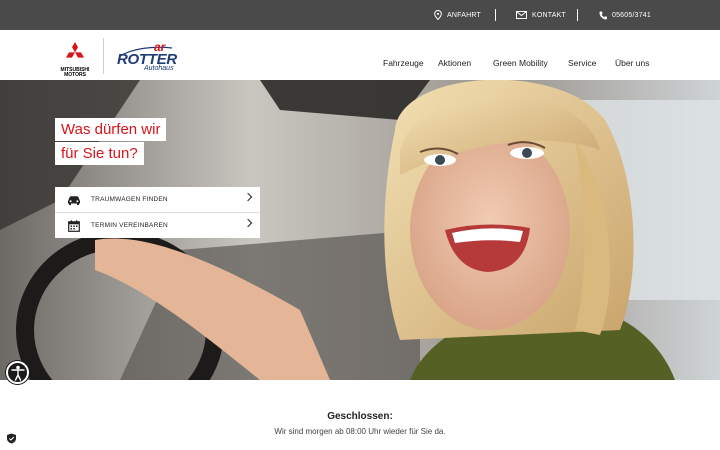 Image resolution: width=720 pixels, height=450 pixels. Describe the element at coordinates (129, 225) in the screenshot. I see `termin-vereinbaren-label: TERMIN VEREINBAREN` at that location.